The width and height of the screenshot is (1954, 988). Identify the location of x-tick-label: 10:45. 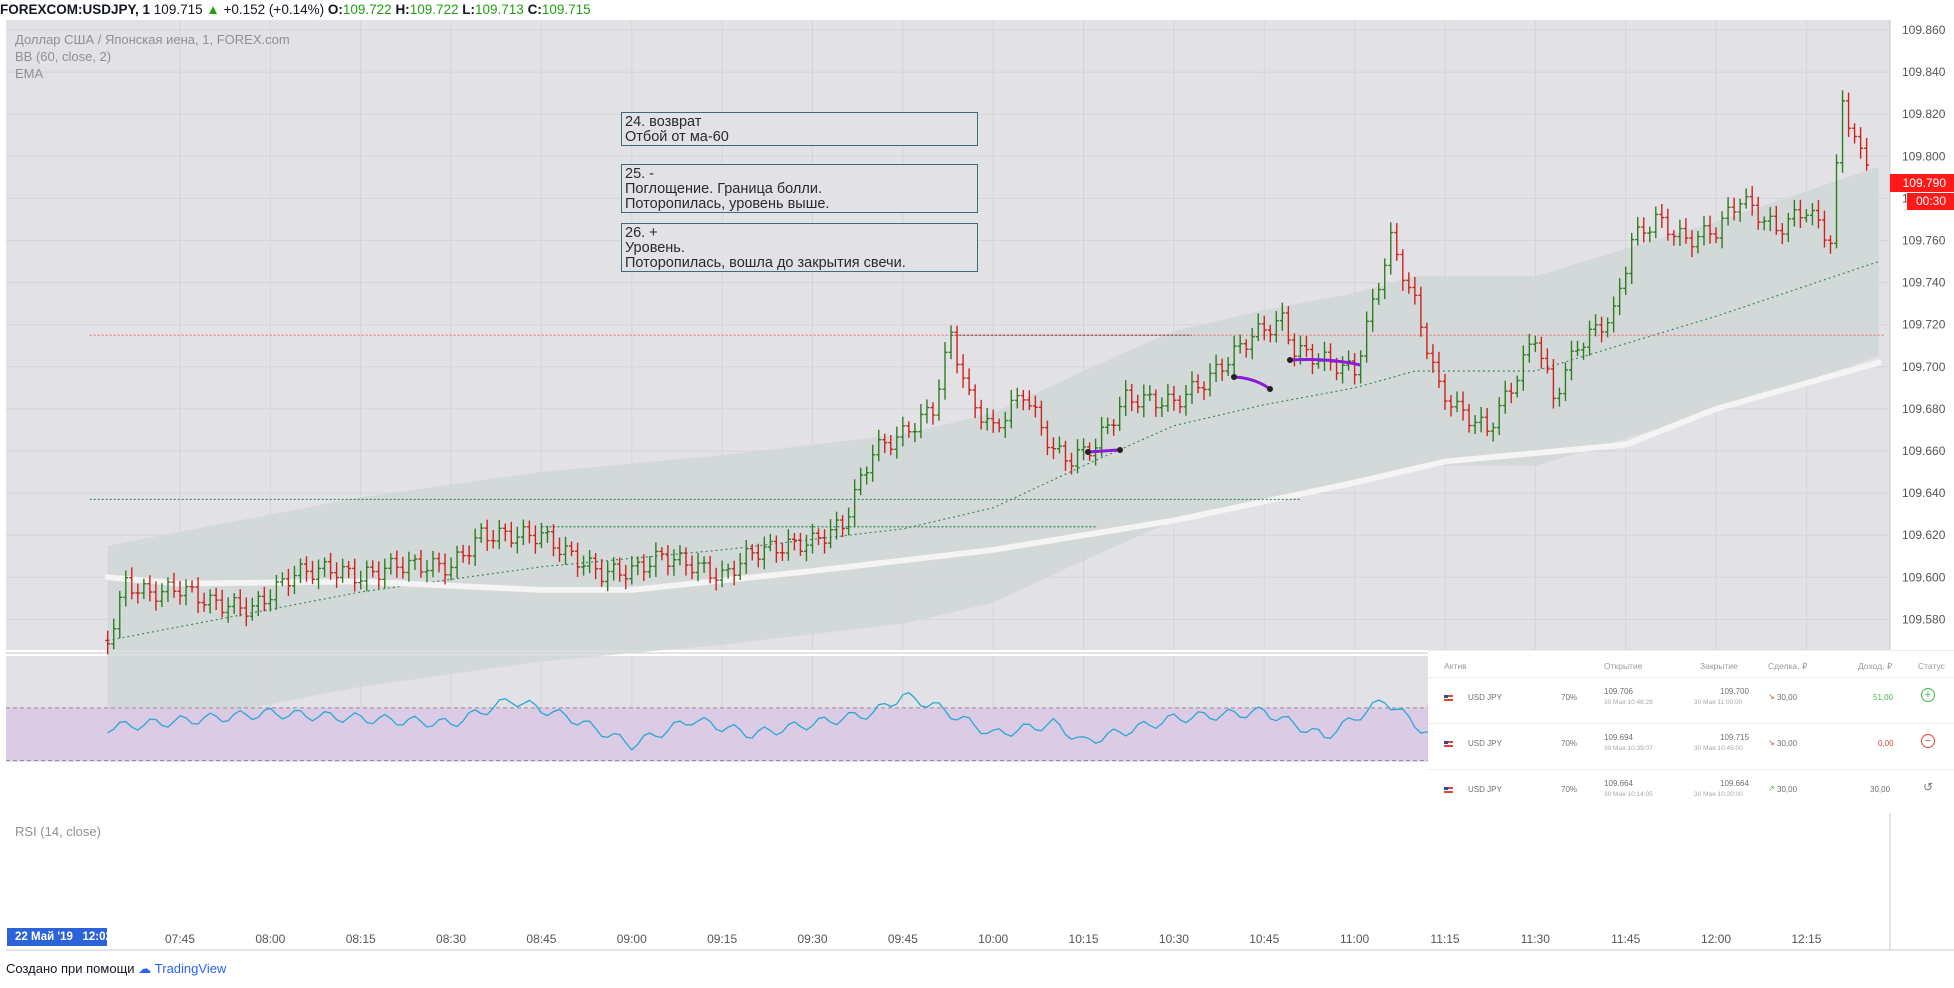
(1264, 939).